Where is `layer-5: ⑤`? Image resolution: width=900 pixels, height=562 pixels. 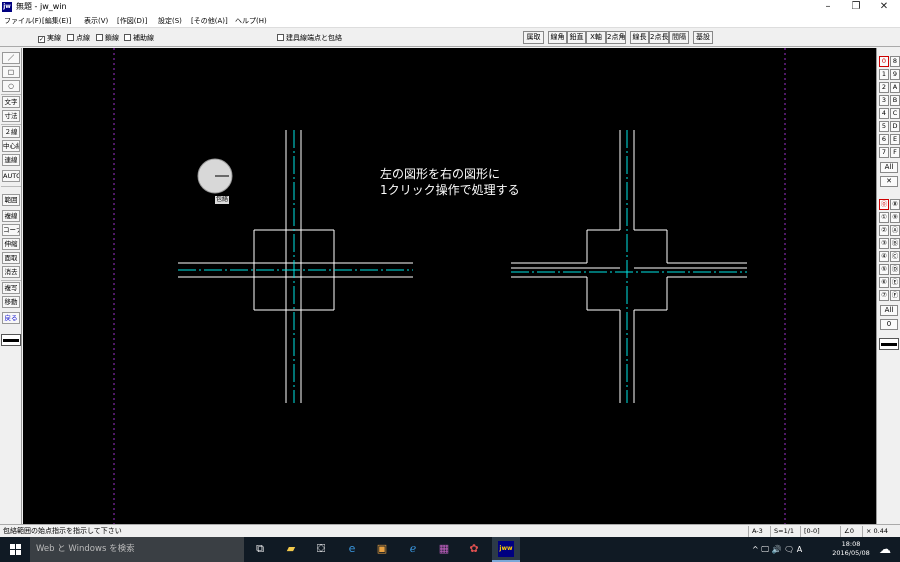 layer-5: ⑤ is located at coordinates (884, 269).